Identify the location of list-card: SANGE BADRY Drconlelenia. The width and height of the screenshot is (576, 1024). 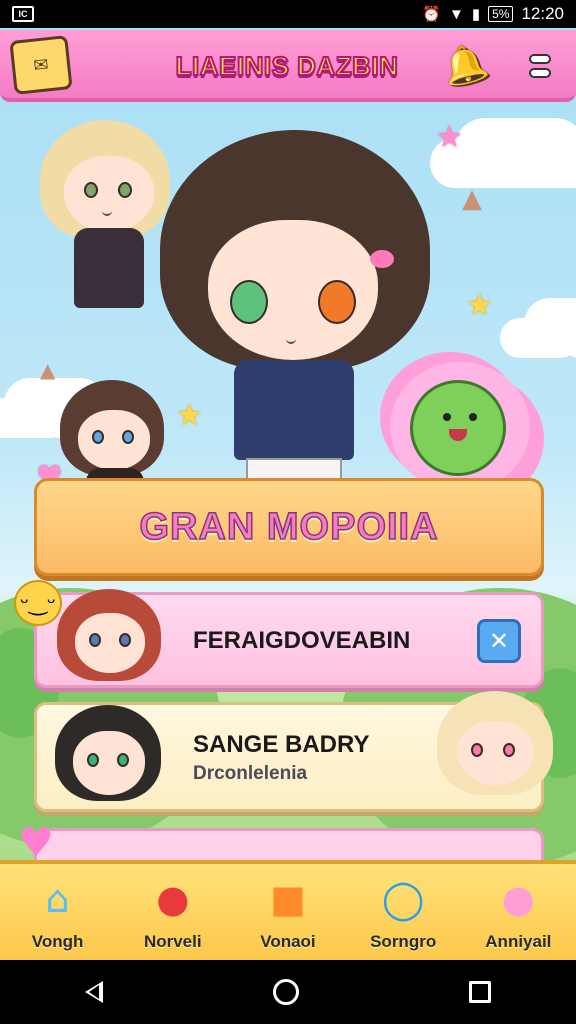
(293, 751).